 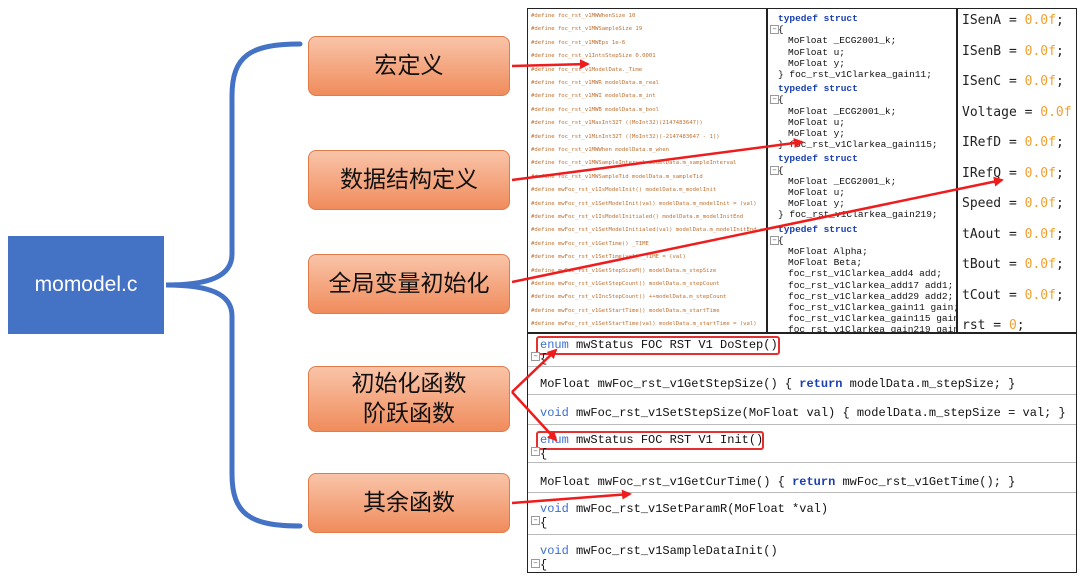 I want to click on arrow-other, so click(x=571, y=497).